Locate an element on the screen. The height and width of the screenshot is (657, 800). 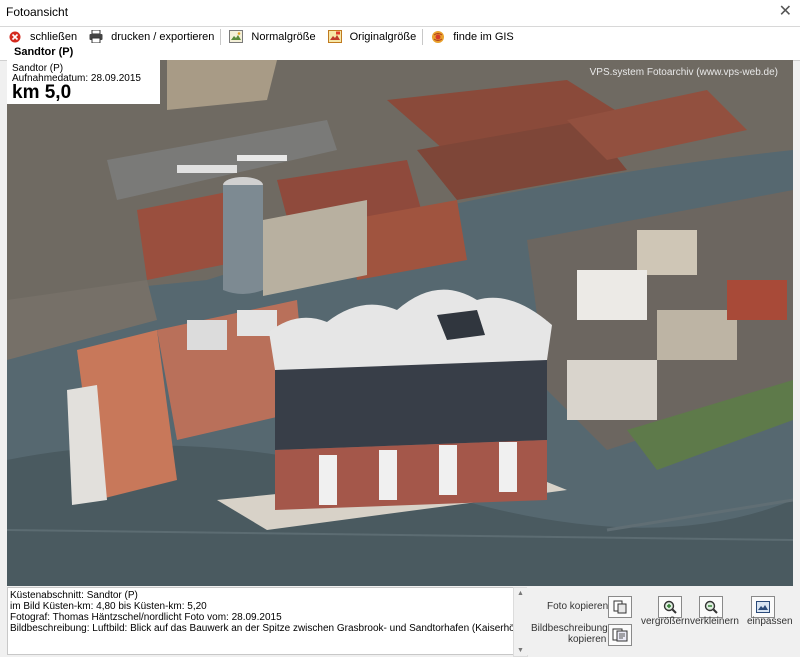
find-in-gis-button: finde im GIS is located at coordinates (470, 36).